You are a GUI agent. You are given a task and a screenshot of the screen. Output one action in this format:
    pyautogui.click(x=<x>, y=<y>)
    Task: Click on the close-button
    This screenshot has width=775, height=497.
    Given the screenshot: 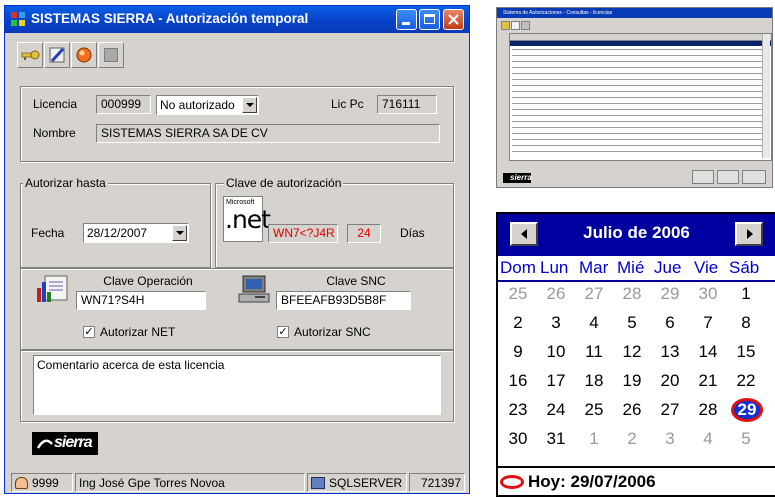 What is the action you would take?
    pyautogui.click(x=453, y=19)
    